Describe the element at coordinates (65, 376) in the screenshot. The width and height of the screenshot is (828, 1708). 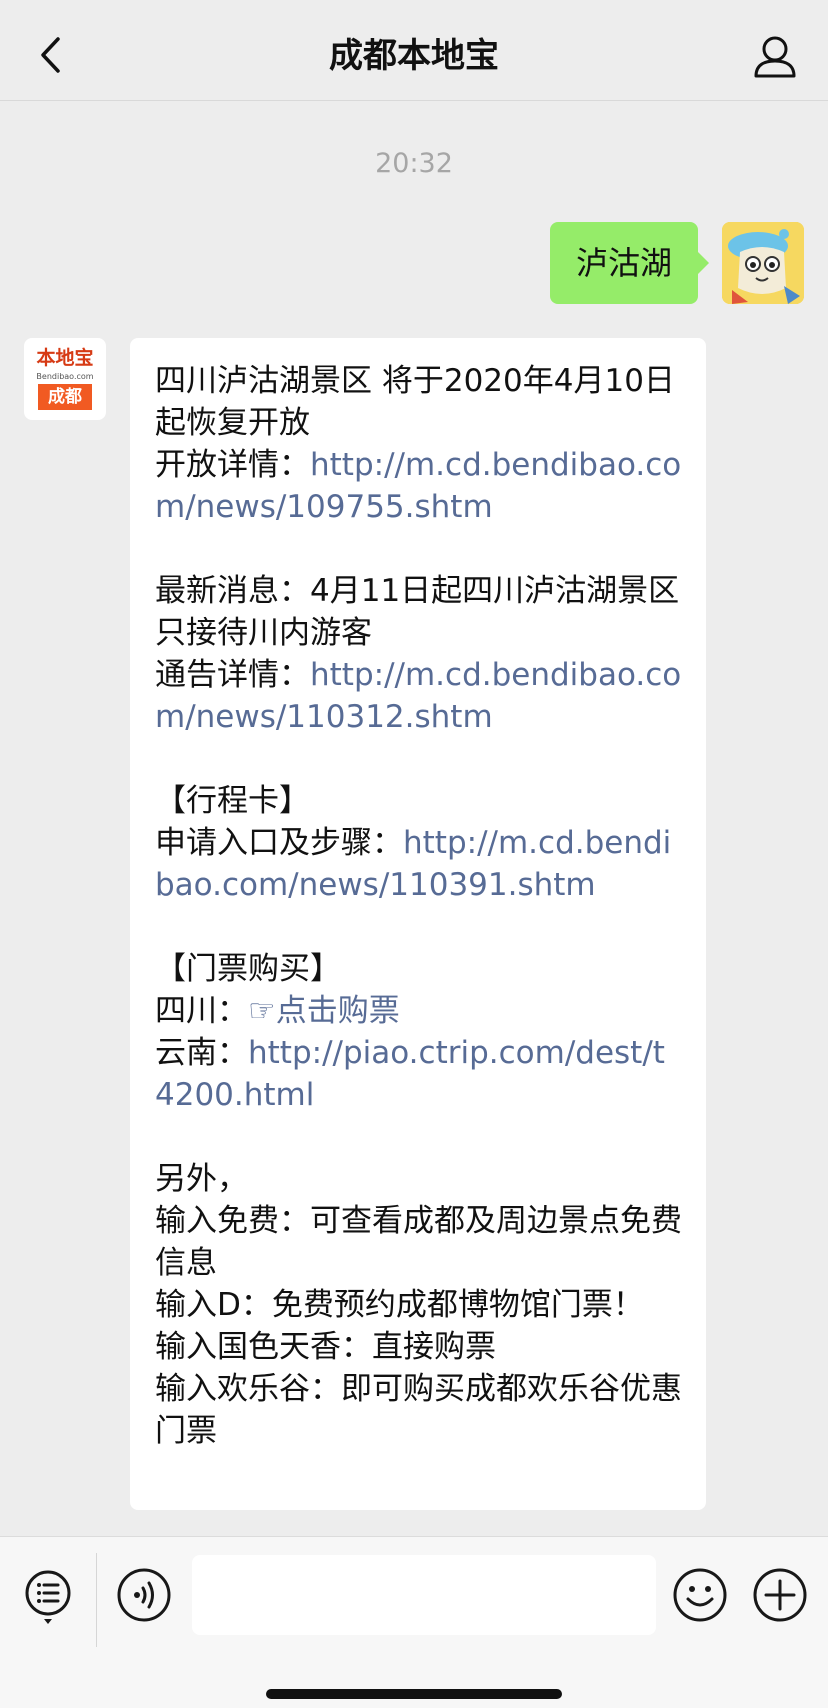
I see `logo-domain: Bendibao.com` at that location.